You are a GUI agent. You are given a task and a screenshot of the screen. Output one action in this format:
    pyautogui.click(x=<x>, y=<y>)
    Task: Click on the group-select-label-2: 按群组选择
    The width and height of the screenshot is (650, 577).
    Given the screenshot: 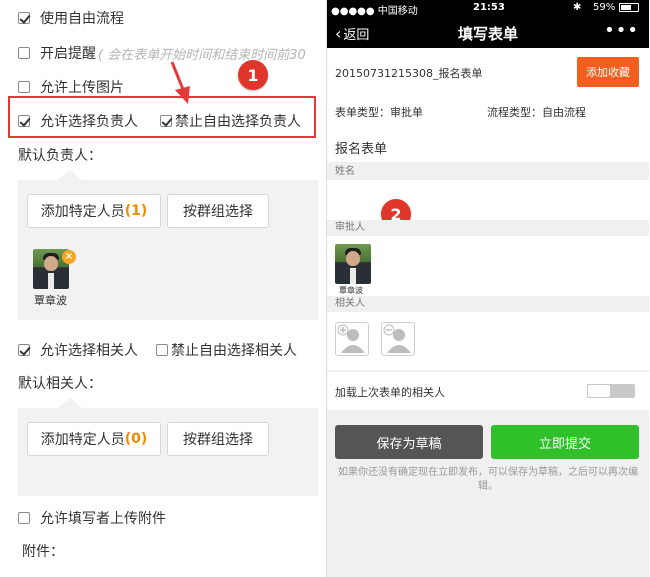 What is the action you would take?
    pyautogui.click(x=218, y=440)
    